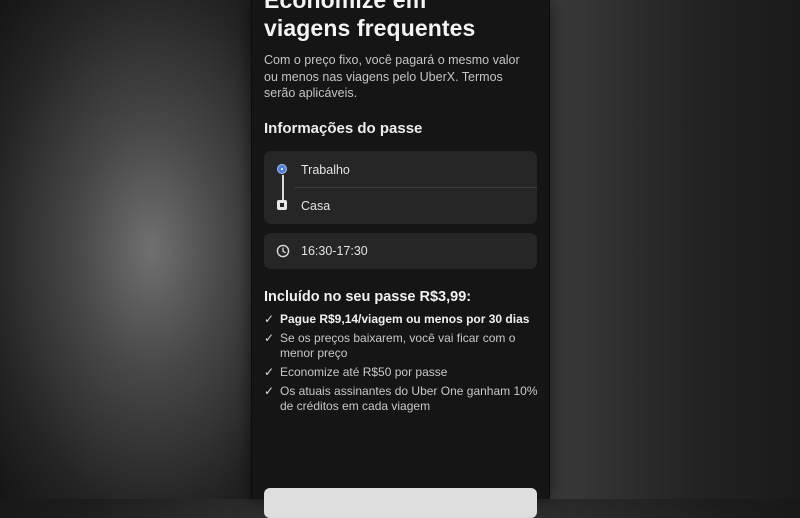 The image size is (800, 518). What do you see at coordinates (405, 319) in the screenshot?
I see `benefit-text: Pague R$9,14/viagem ou menos por 30 dias` at bounding box center [405, 319].